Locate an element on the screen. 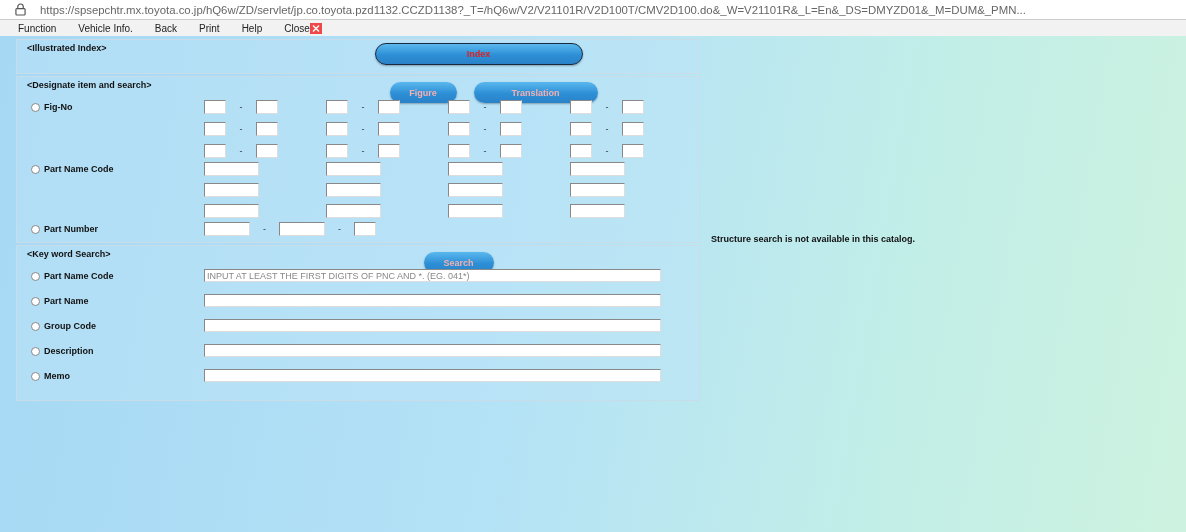  menu-item: Print is located at coordinates (209, 28).